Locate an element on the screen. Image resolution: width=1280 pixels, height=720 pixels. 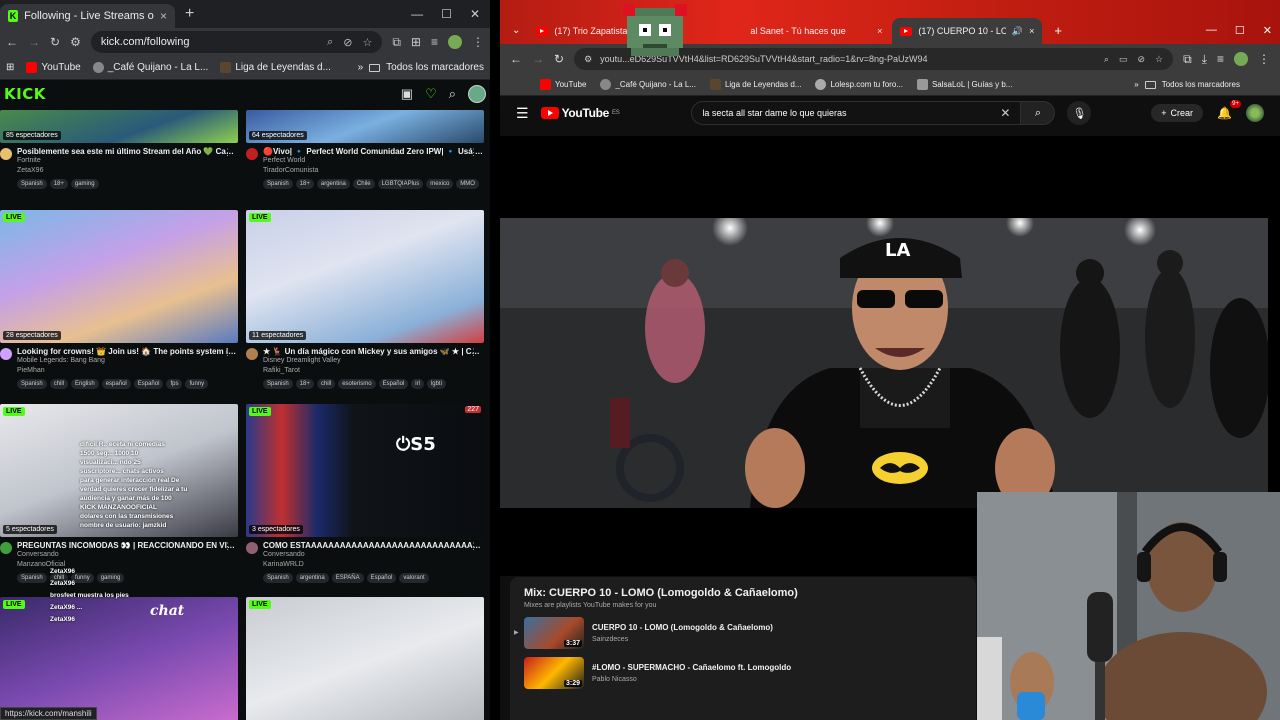
stream-category: Fortnite is located at coordinates (127, 161).